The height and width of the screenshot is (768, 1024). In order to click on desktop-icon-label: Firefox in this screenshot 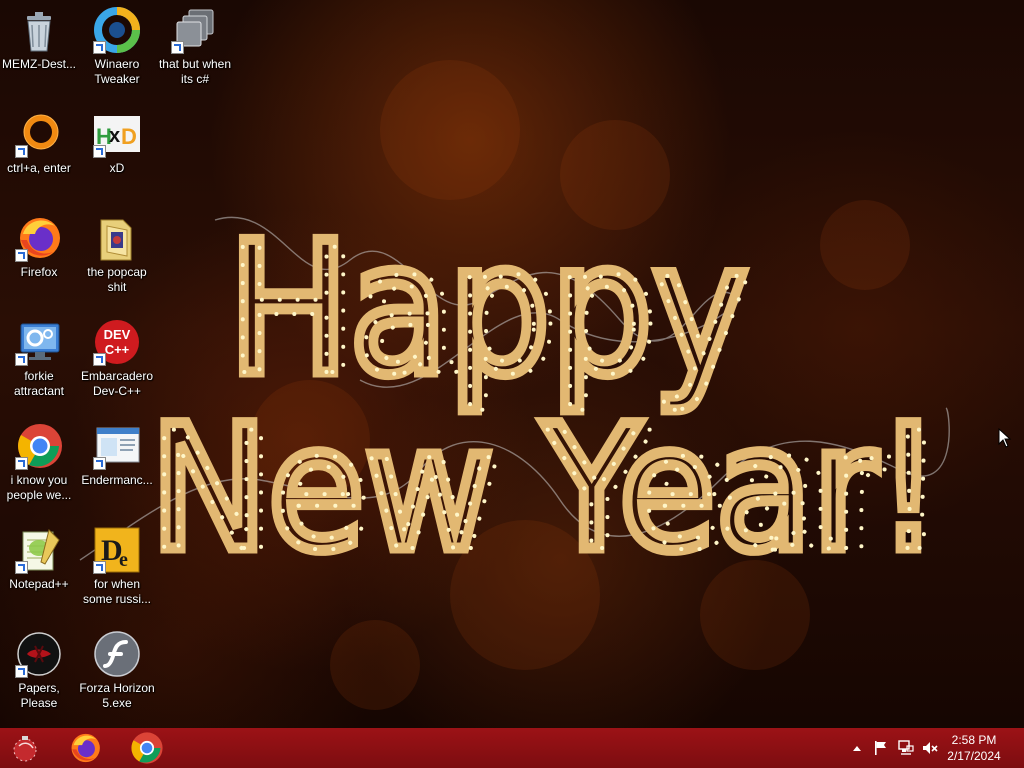, I will do `click(39, 272)`.